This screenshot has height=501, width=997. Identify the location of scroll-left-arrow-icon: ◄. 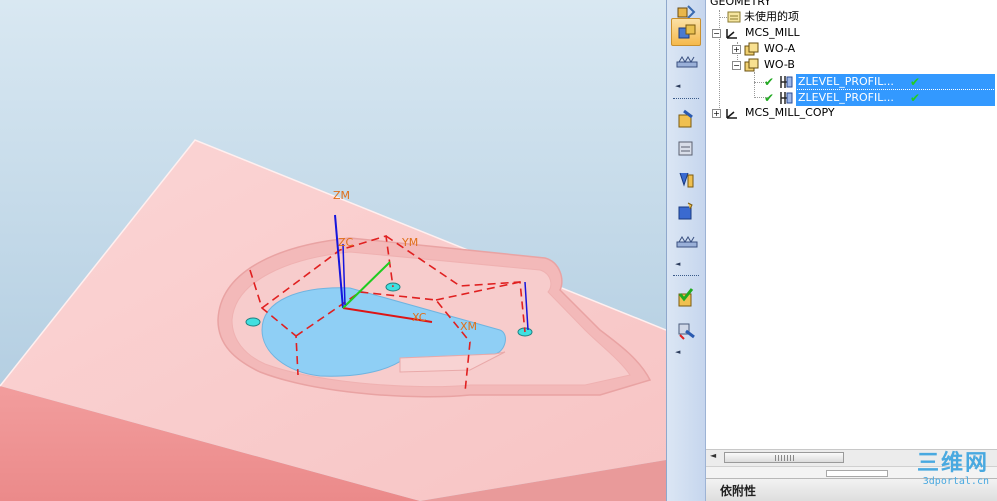
(713, 455).